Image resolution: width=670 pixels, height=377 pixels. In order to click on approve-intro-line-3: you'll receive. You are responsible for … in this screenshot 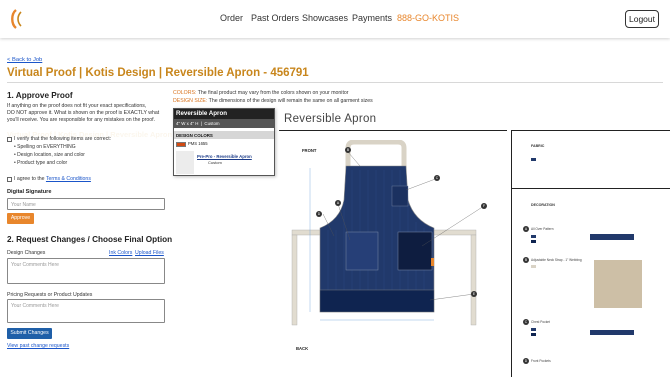, I will do `click(81, 120)`.